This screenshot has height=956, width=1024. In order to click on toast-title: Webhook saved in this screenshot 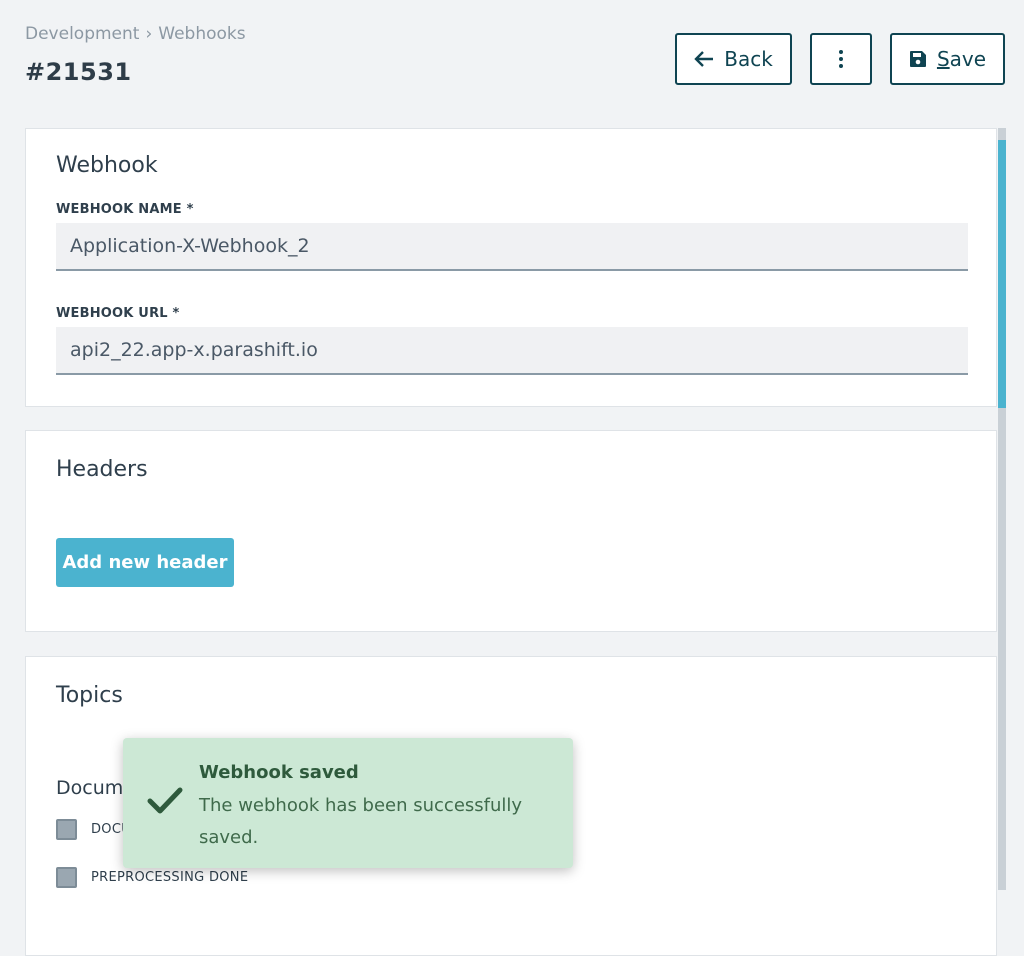, I will do `click(279, 772)`.